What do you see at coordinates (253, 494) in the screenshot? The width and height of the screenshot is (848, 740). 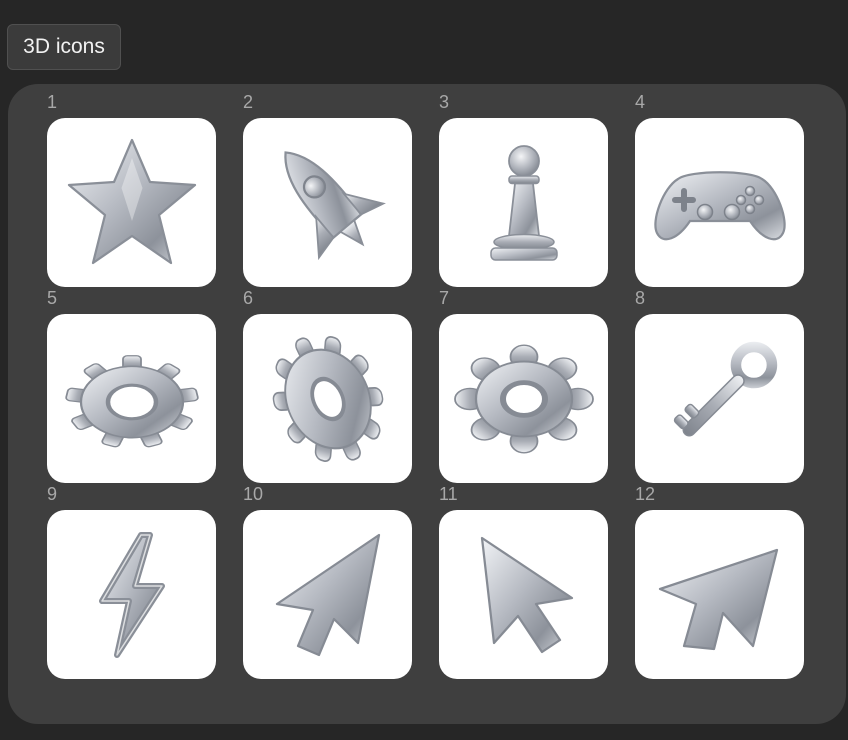 I see `icon-number: 10` at bounding box center [253, 494].